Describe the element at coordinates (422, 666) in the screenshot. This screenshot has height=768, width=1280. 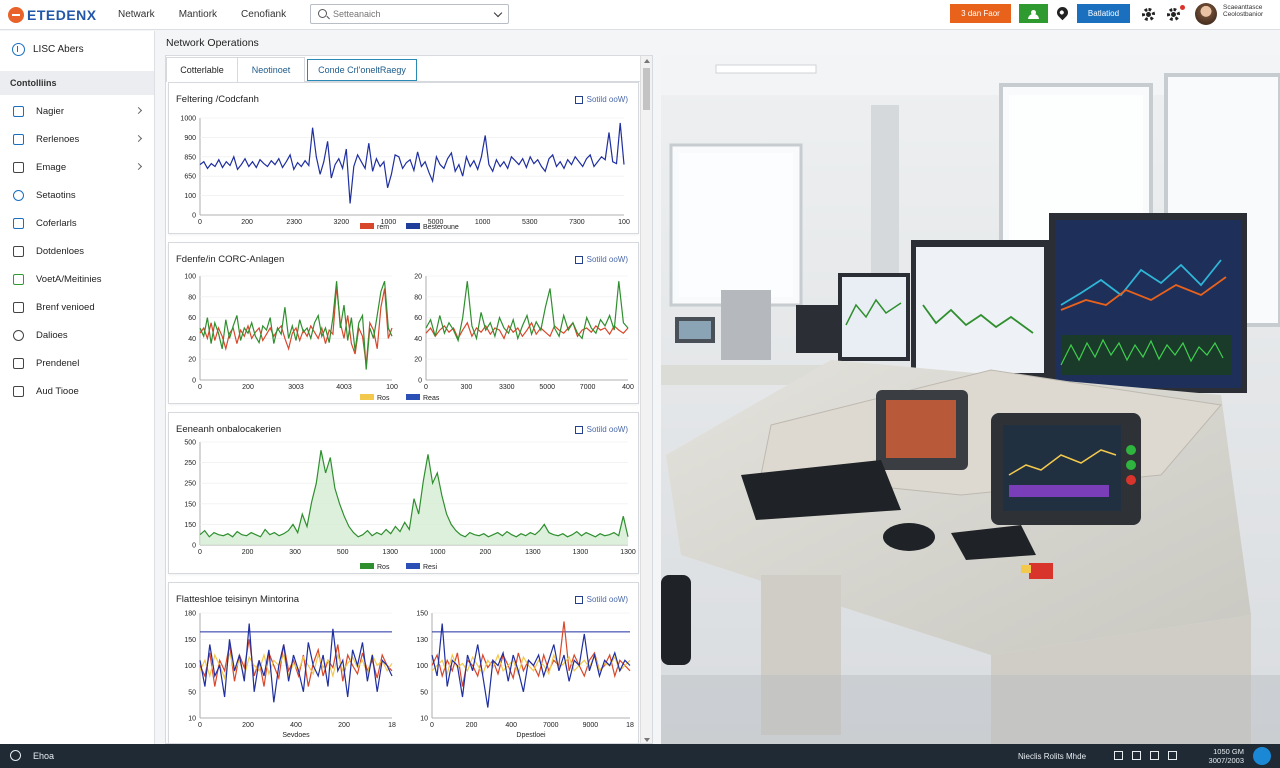
I see `y-tick-label: 100` at that location.